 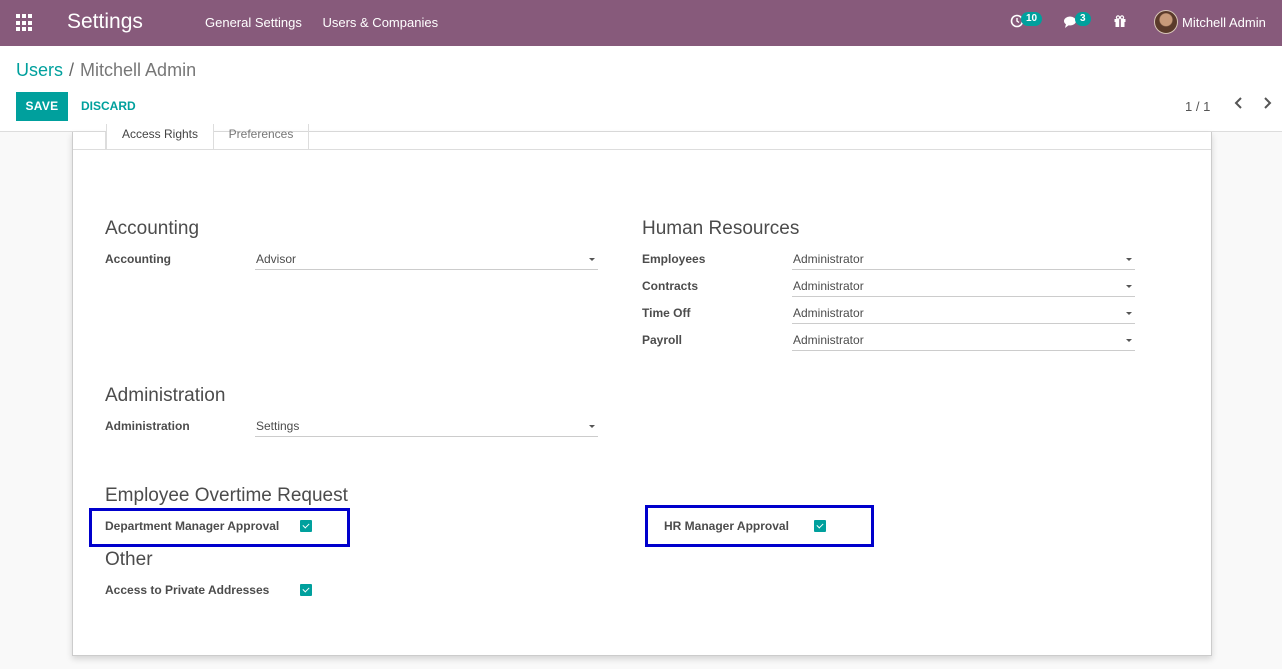 I want to click on field-label-private-addresses: Access to Private Addresses, so click(x=187, y=590).